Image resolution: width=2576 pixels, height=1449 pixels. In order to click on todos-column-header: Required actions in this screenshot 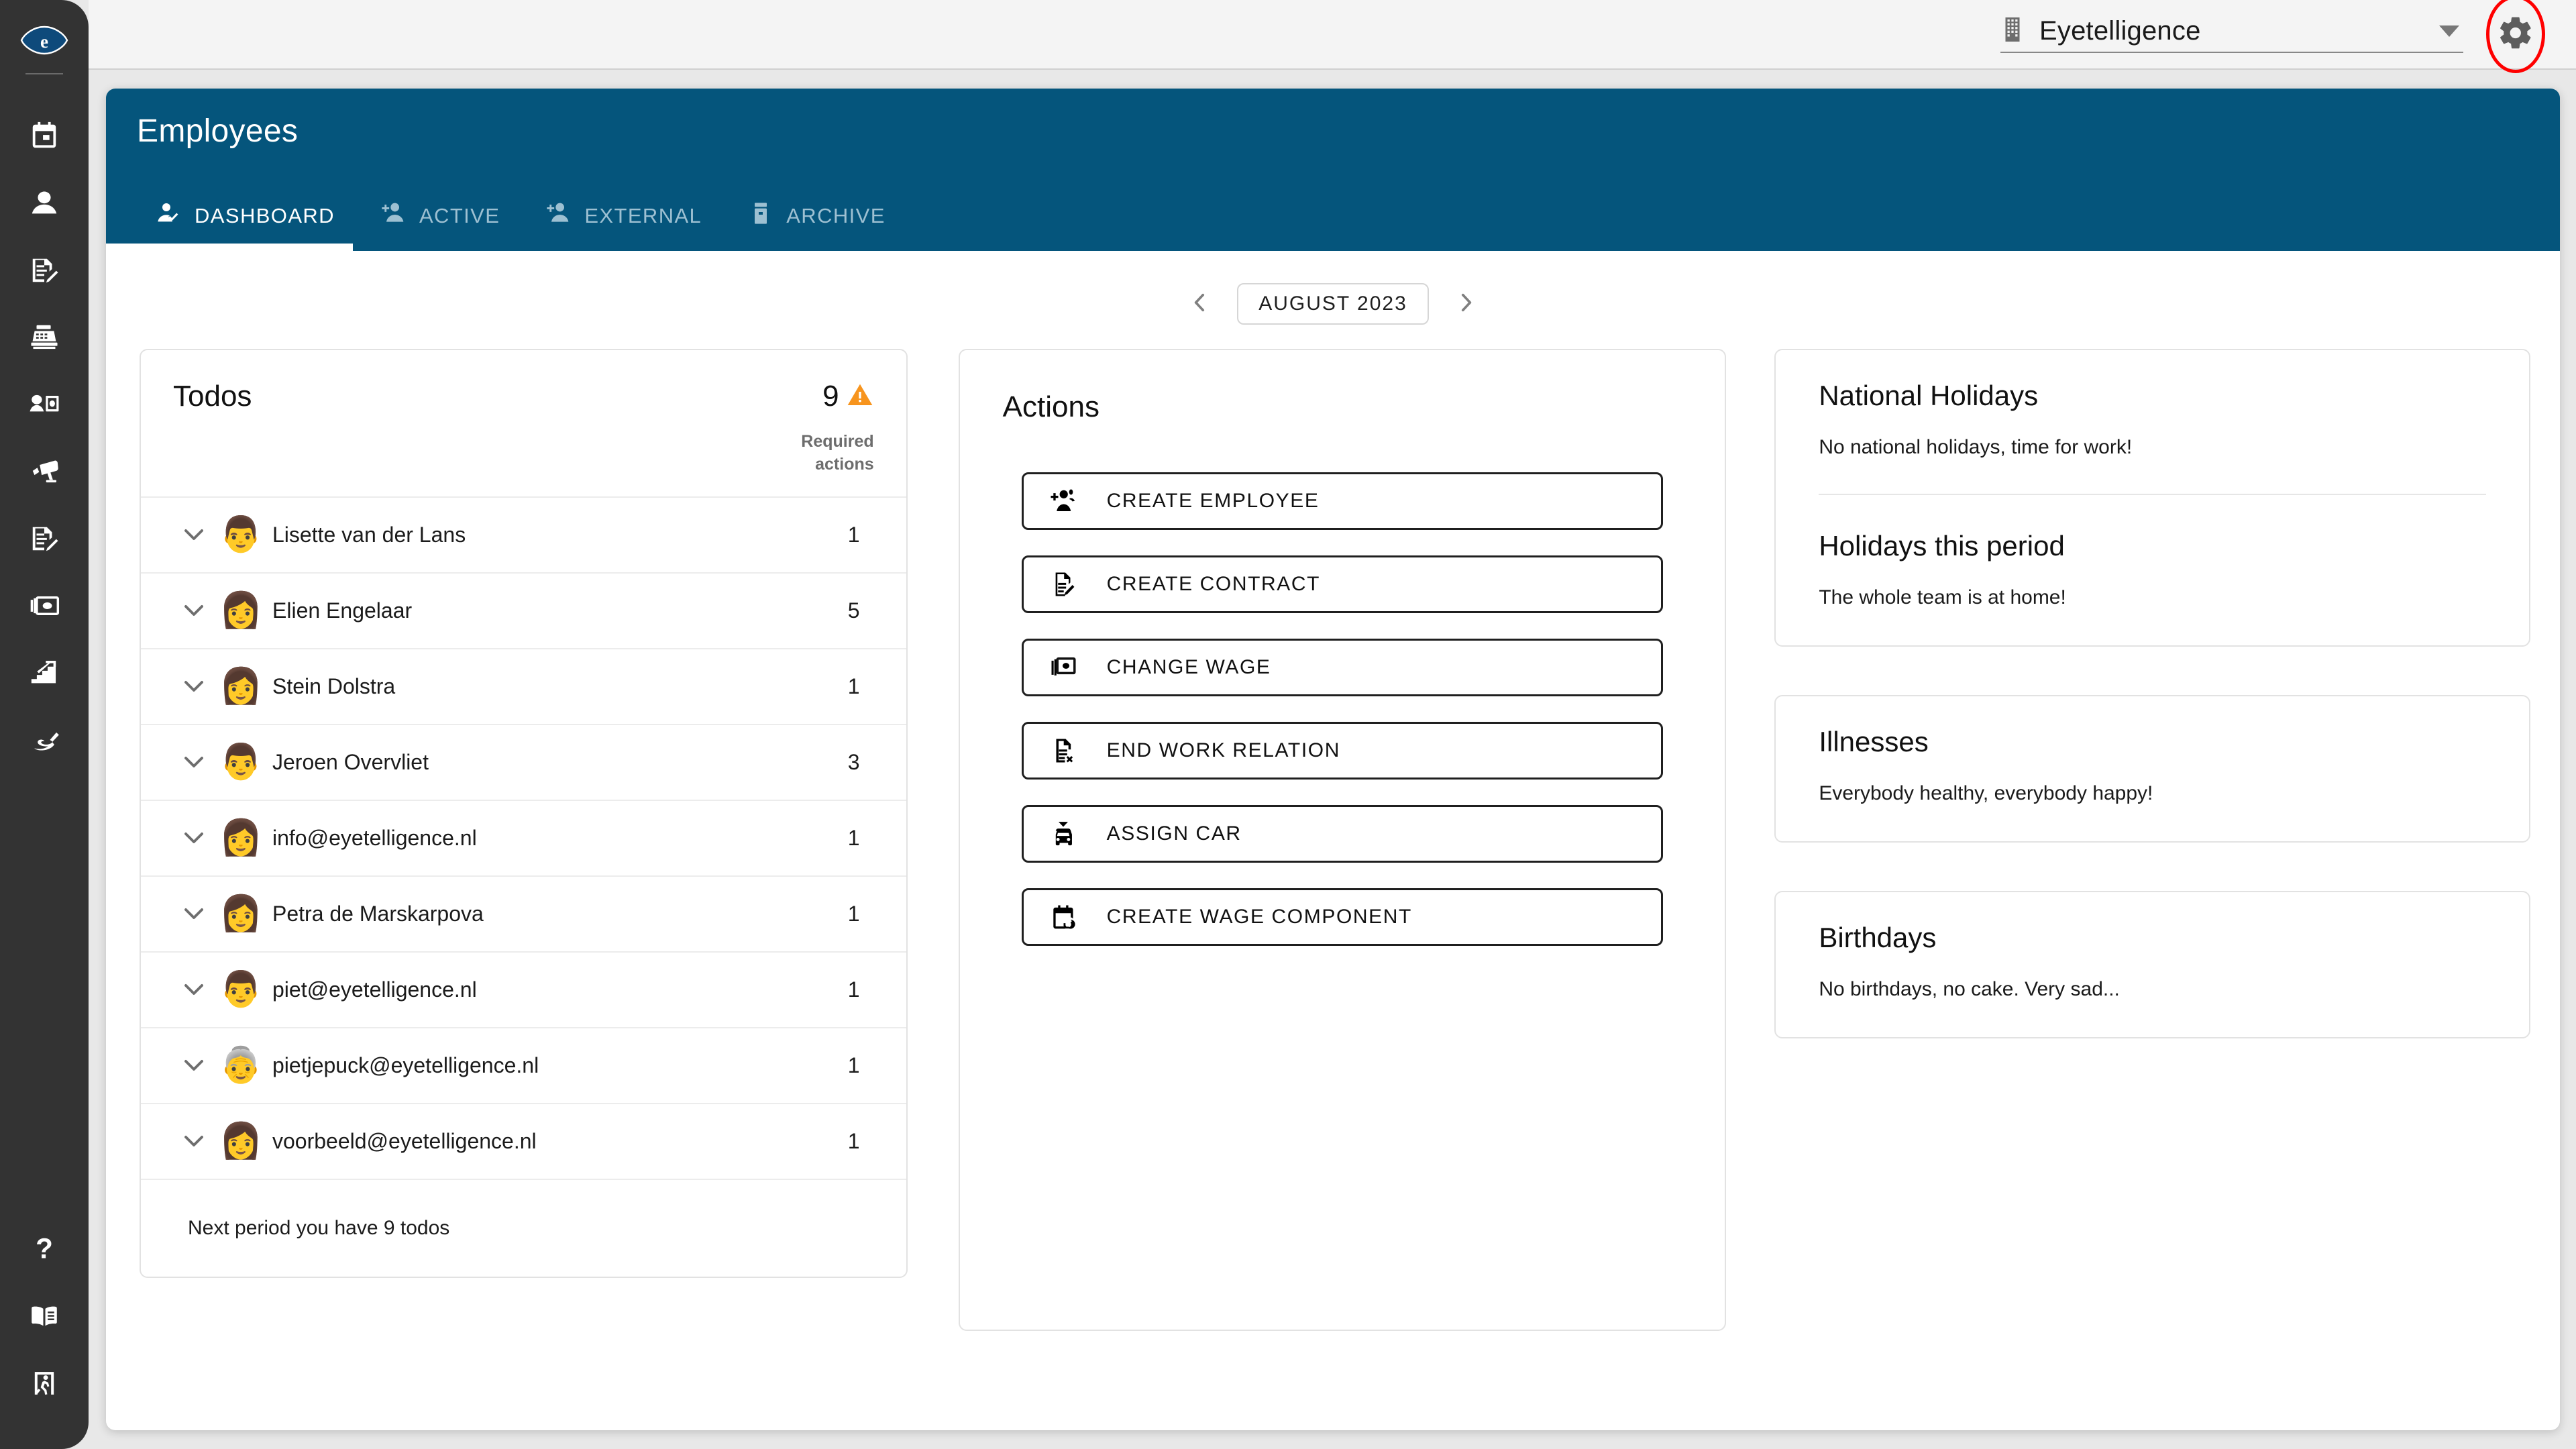, I will do `click(523, 454)`.